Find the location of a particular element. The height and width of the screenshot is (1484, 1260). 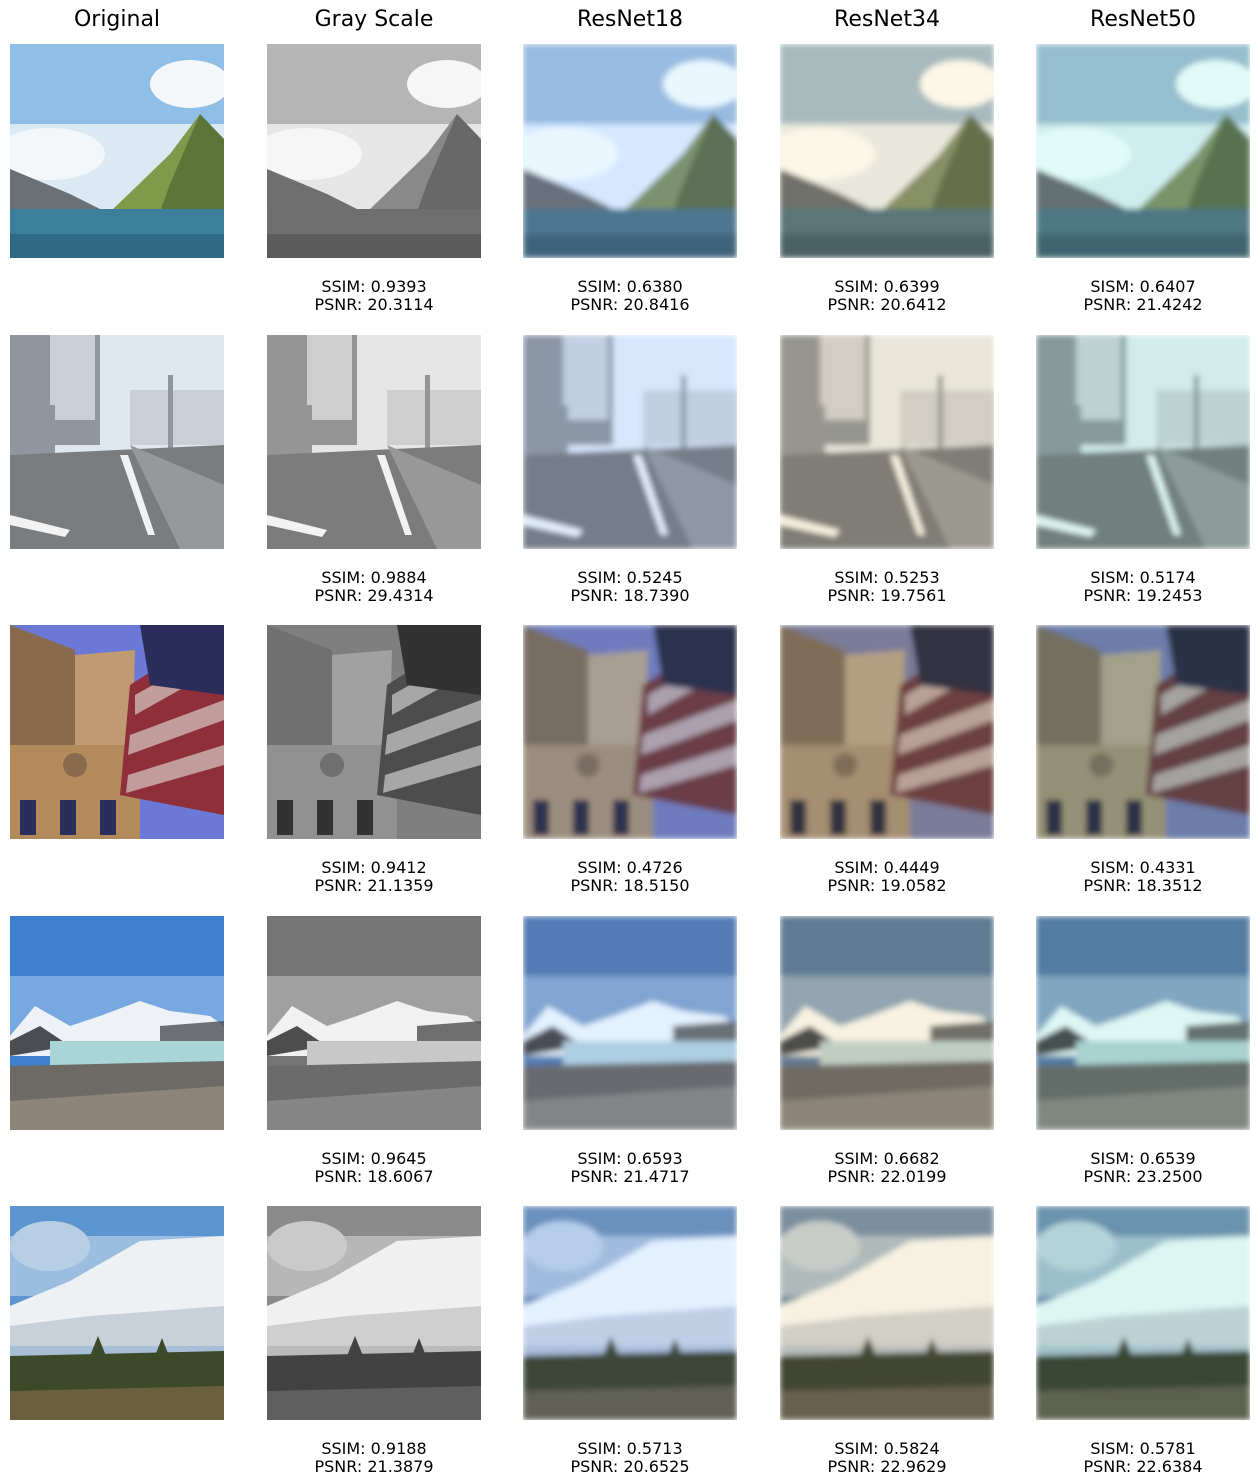

metric-label-resnet34: SSIM: 0.6682 PSNR: 22.0199 is located at coordinates (887, 1168).